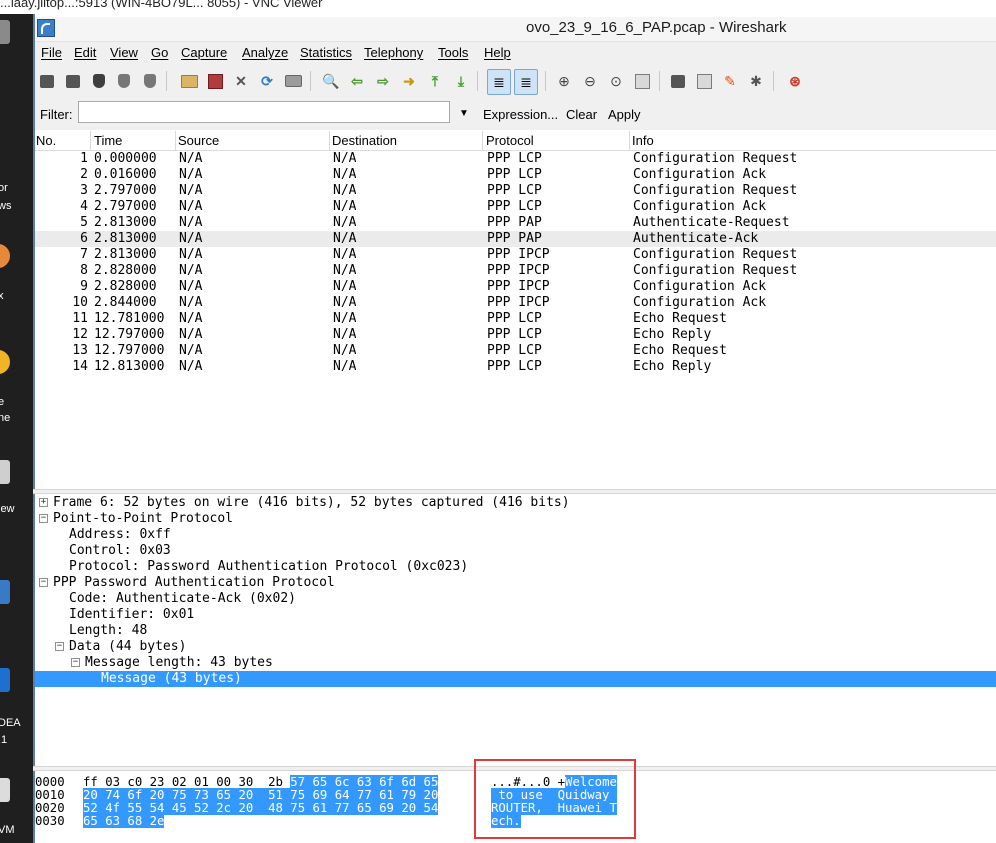  Describe the element at coordinates (150, 81) in the screenshot. I see `restart-capture-icon` at that location.